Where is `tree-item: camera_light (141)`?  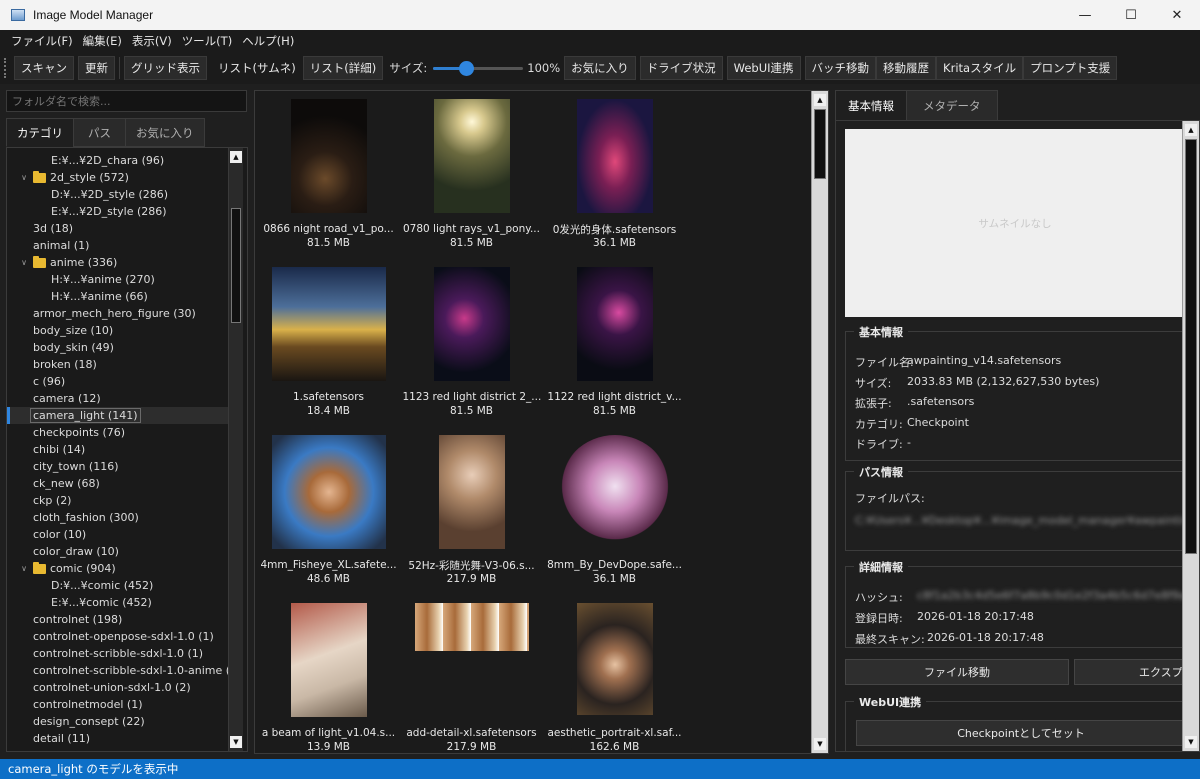 tree-item: camera_light (141) is located at coordinates (118, 415).